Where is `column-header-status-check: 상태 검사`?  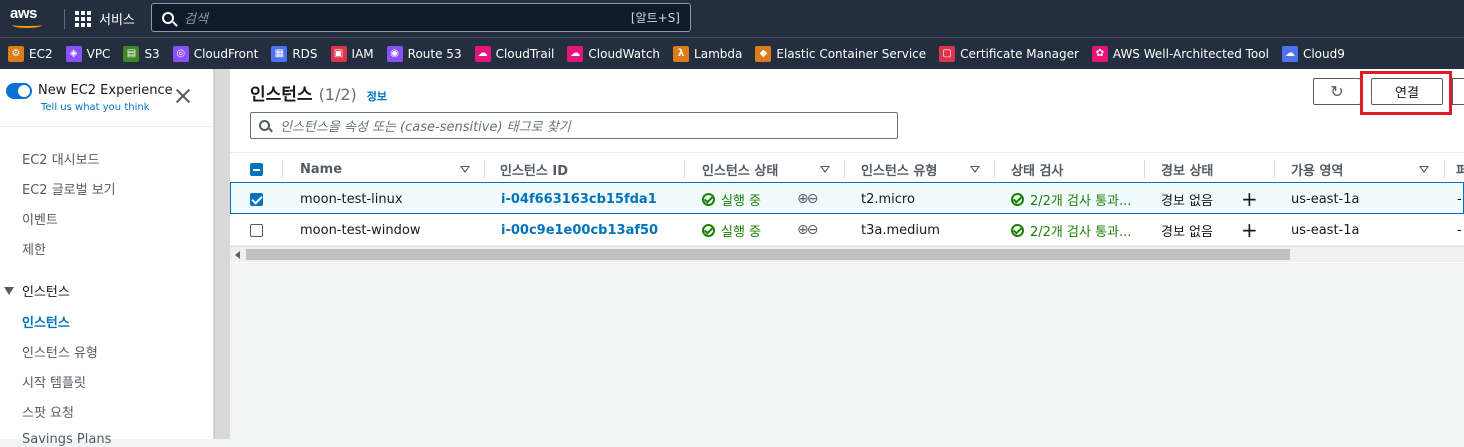 column-header-status-check: 상태 검사 is located at coordinates (1037, 169).